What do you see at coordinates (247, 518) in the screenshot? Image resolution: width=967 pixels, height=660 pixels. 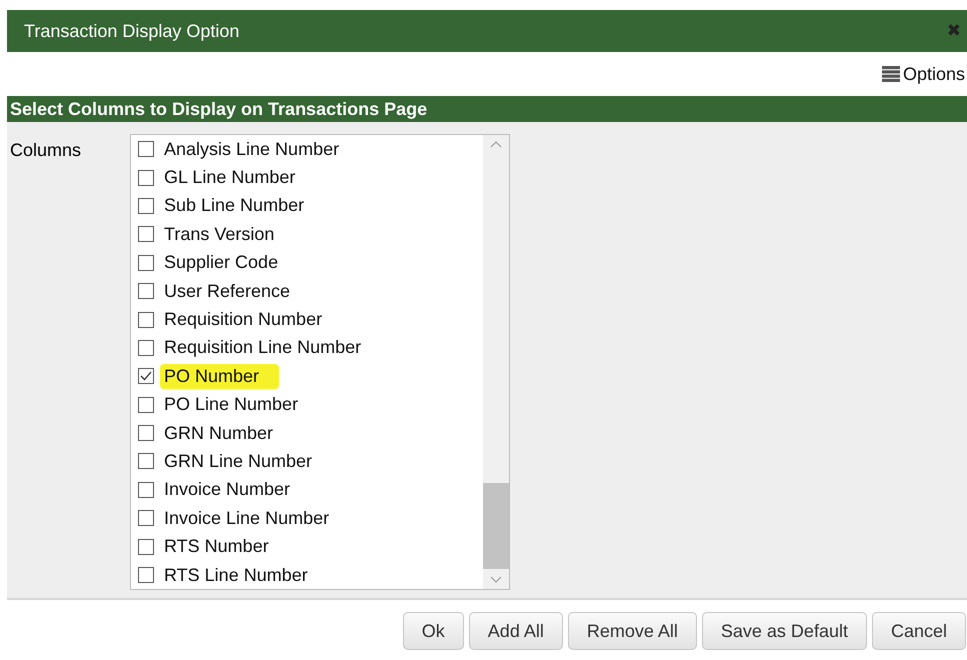 I see `item-label: Invoice Line Number` at bounding box center [247, 518].